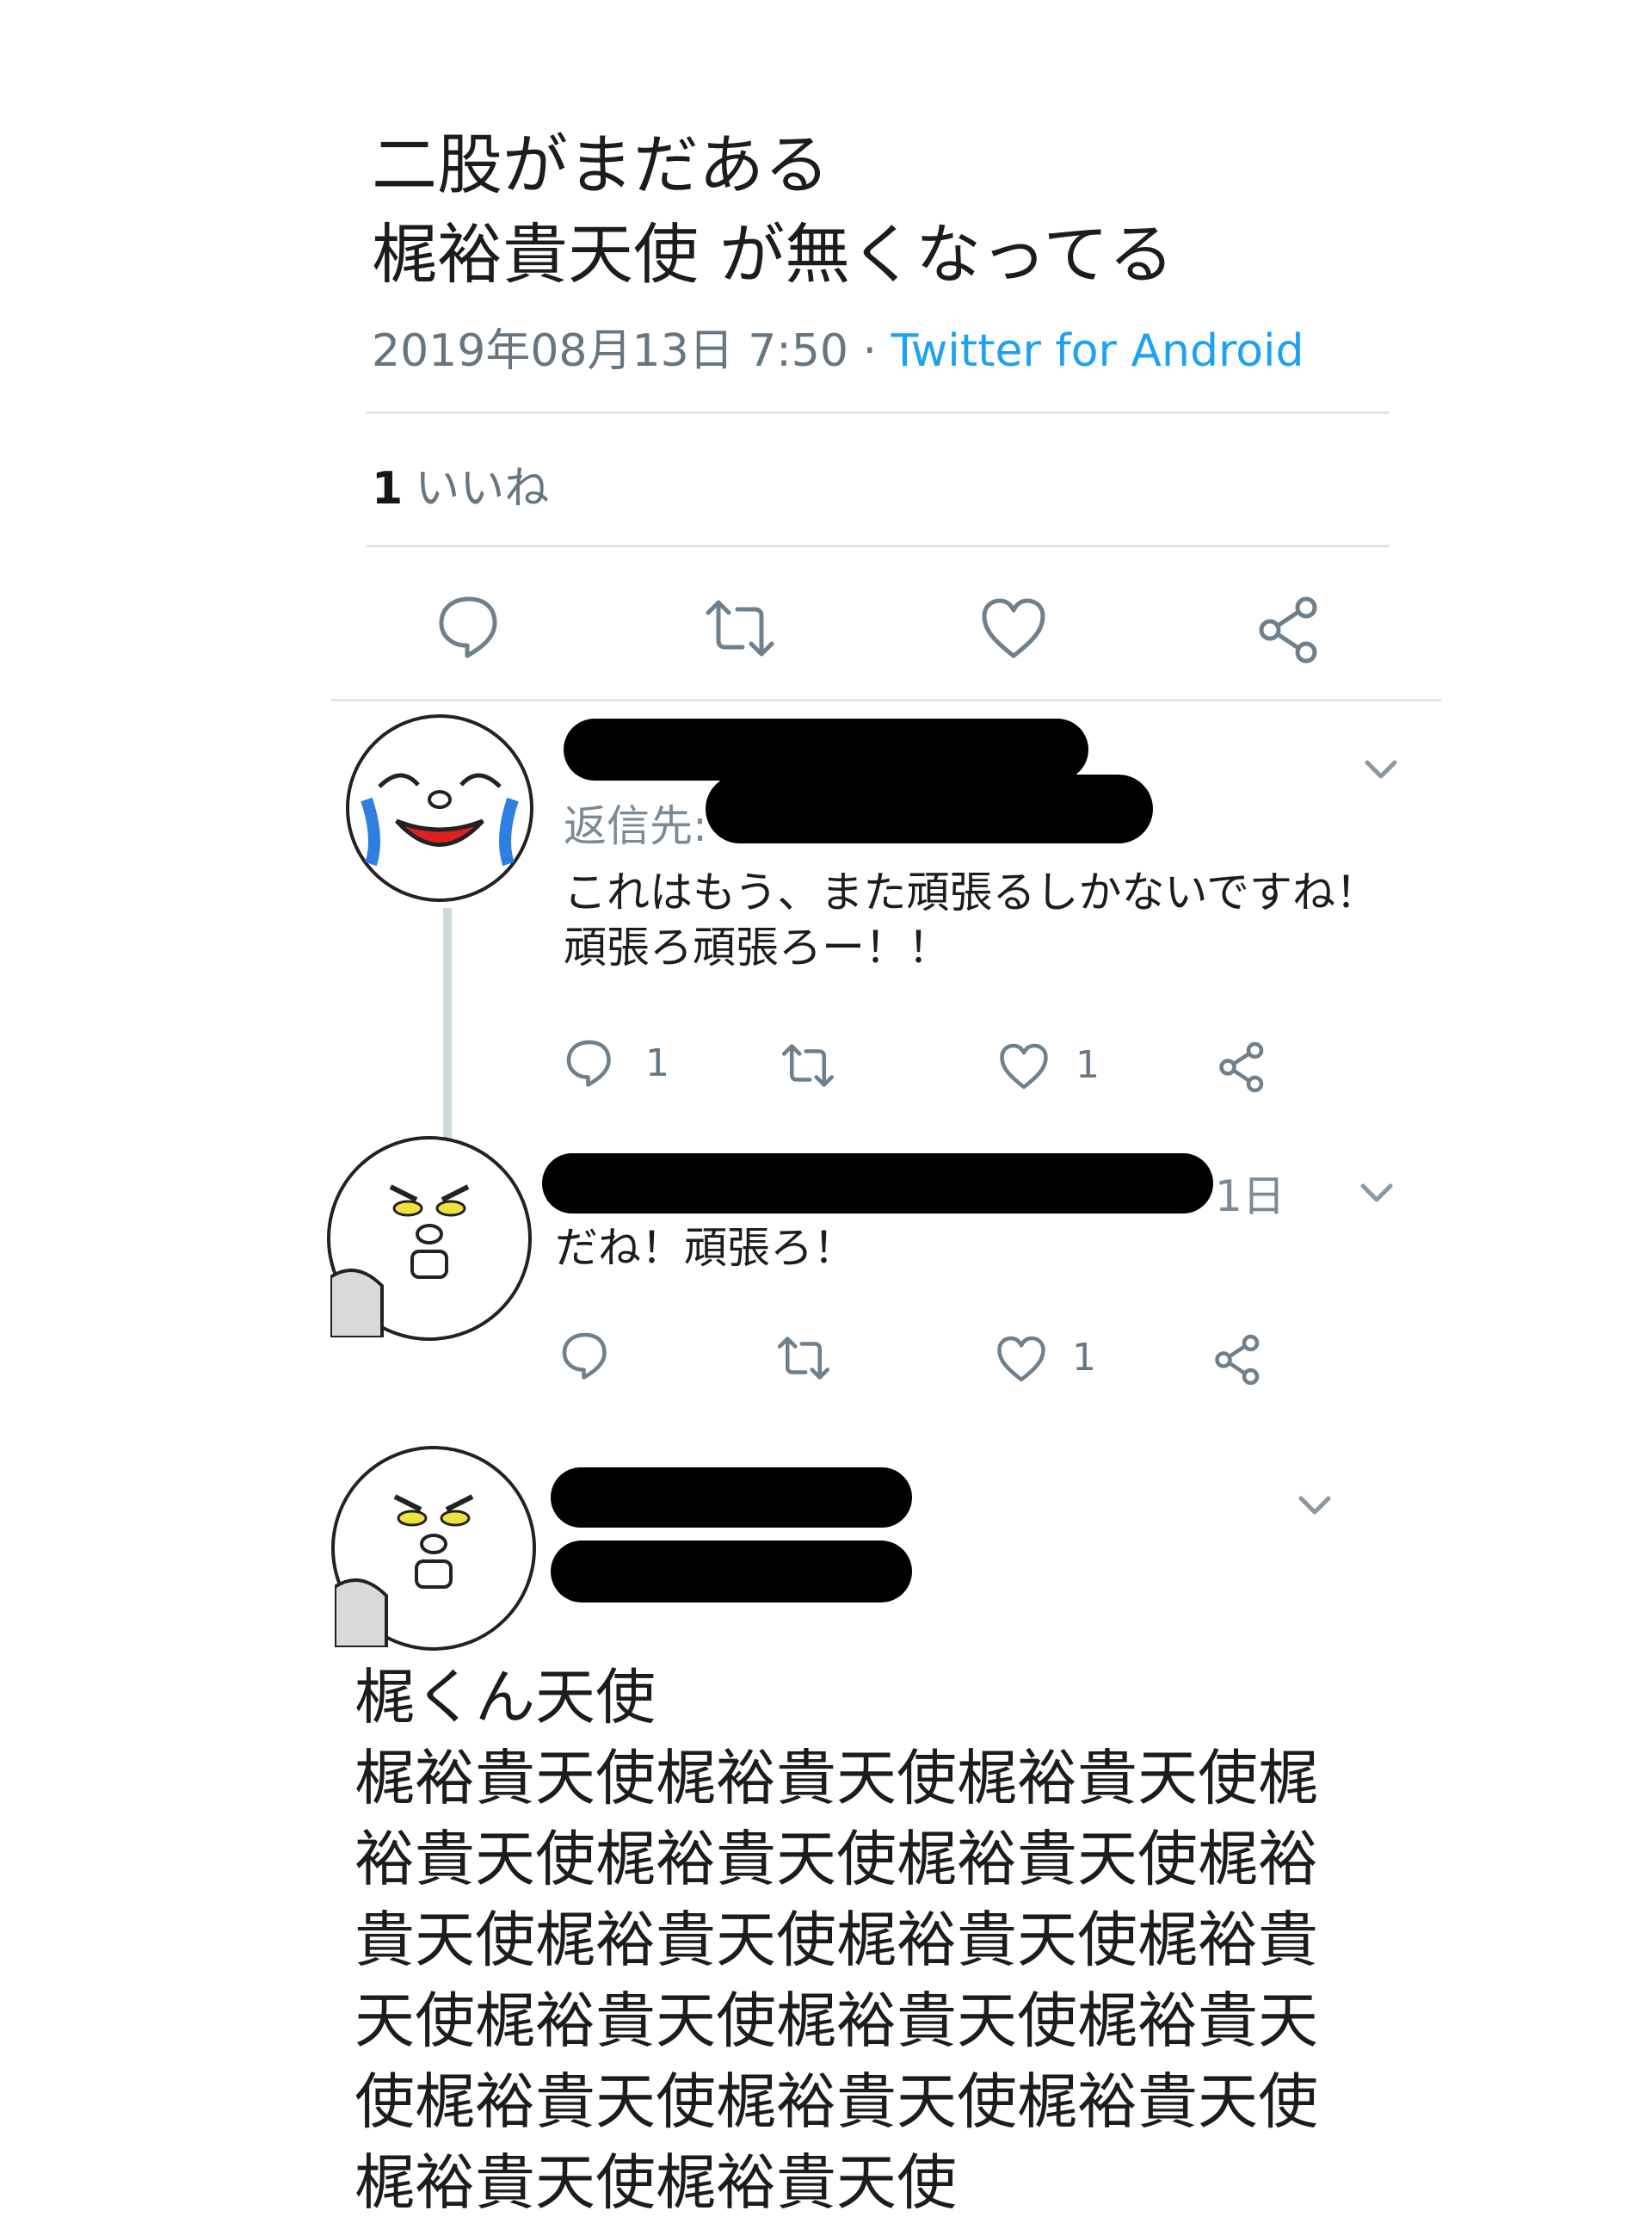 This screenshot has width=1652, height=2223. I want to click on tweet3-line: 使梶裕貴天使梶裕貴天使梶裕貴天使, so click(836, 2101).